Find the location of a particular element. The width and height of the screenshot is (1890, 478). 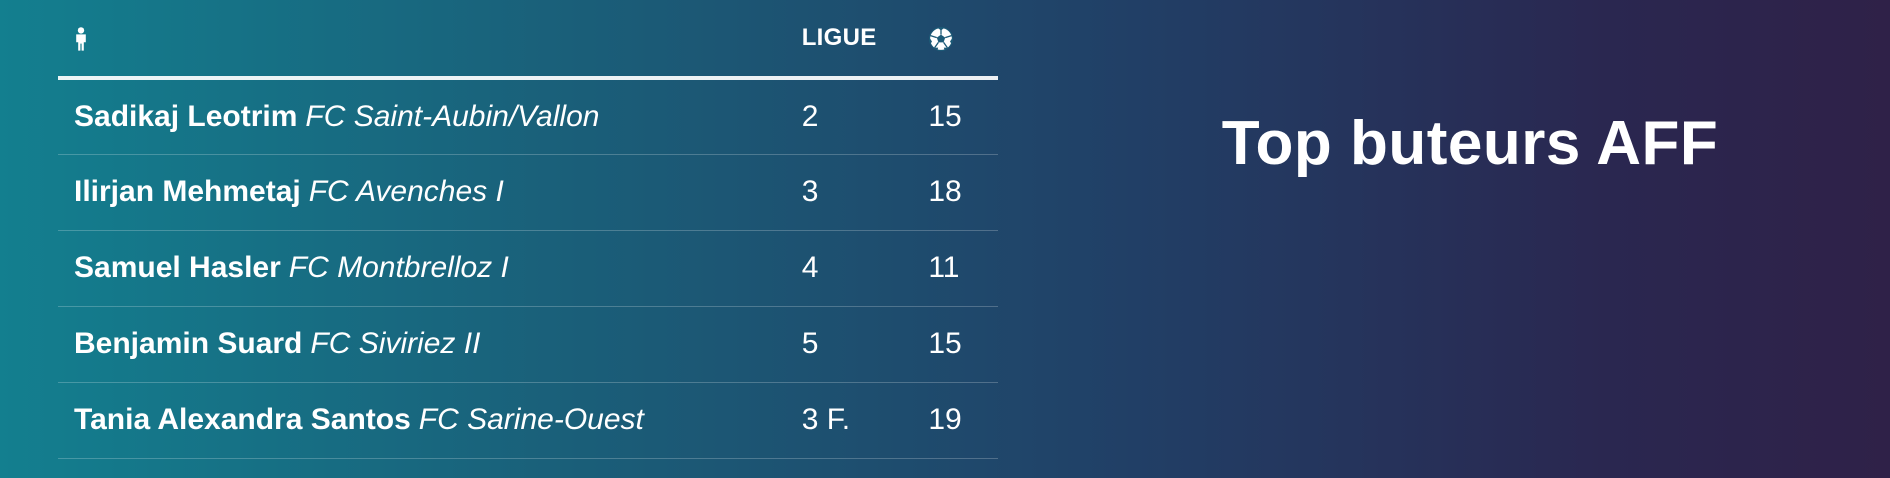

league-cell: 3 is located at coordinates (865, 192).